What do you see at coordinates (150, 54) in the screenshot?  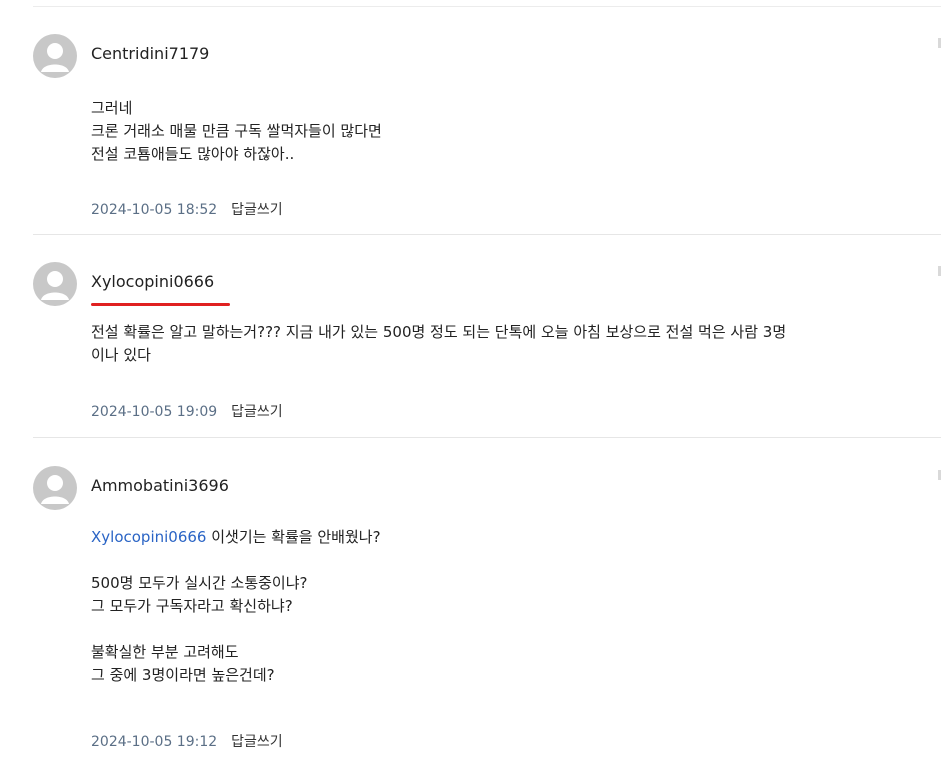 I see `comment-author: Centridini7179` at bounding box center [150, 54].